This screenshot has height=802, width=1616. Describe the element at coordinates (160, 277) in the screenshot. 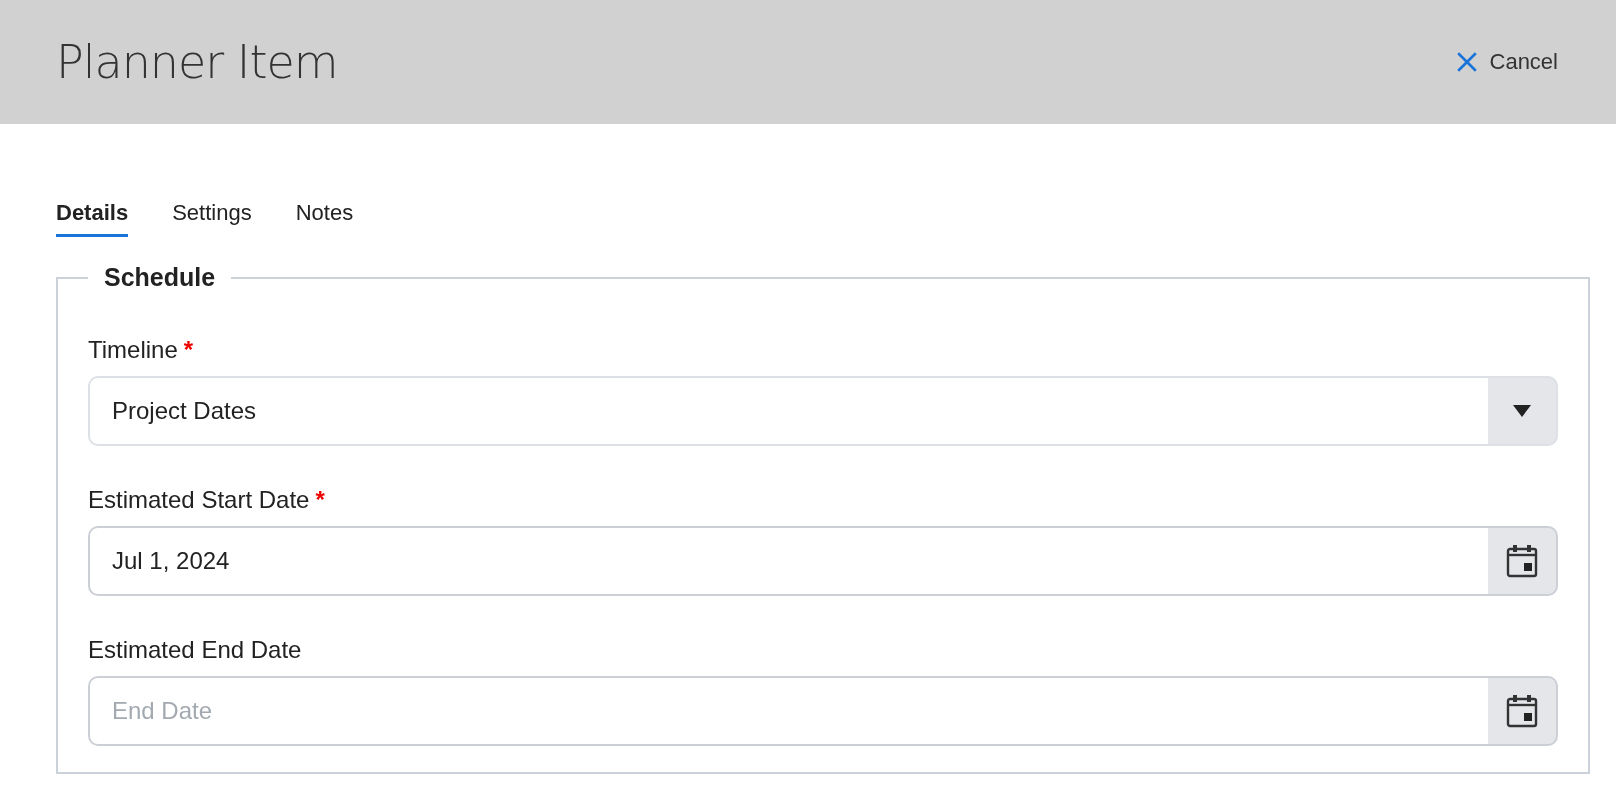

I see `section-title: Schedule` at that location.